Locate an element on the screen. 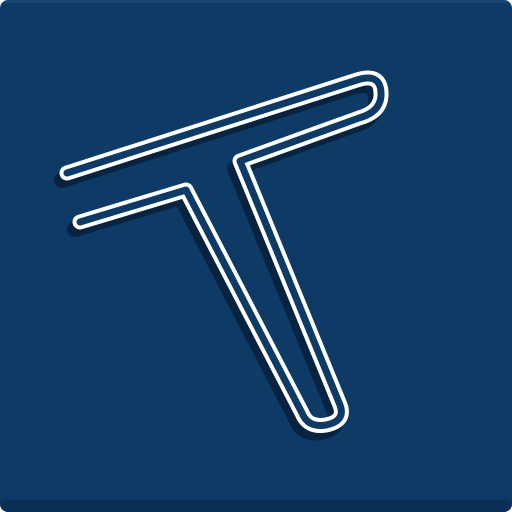  icon-bottom-bevel is located at coordinates (256, 506).